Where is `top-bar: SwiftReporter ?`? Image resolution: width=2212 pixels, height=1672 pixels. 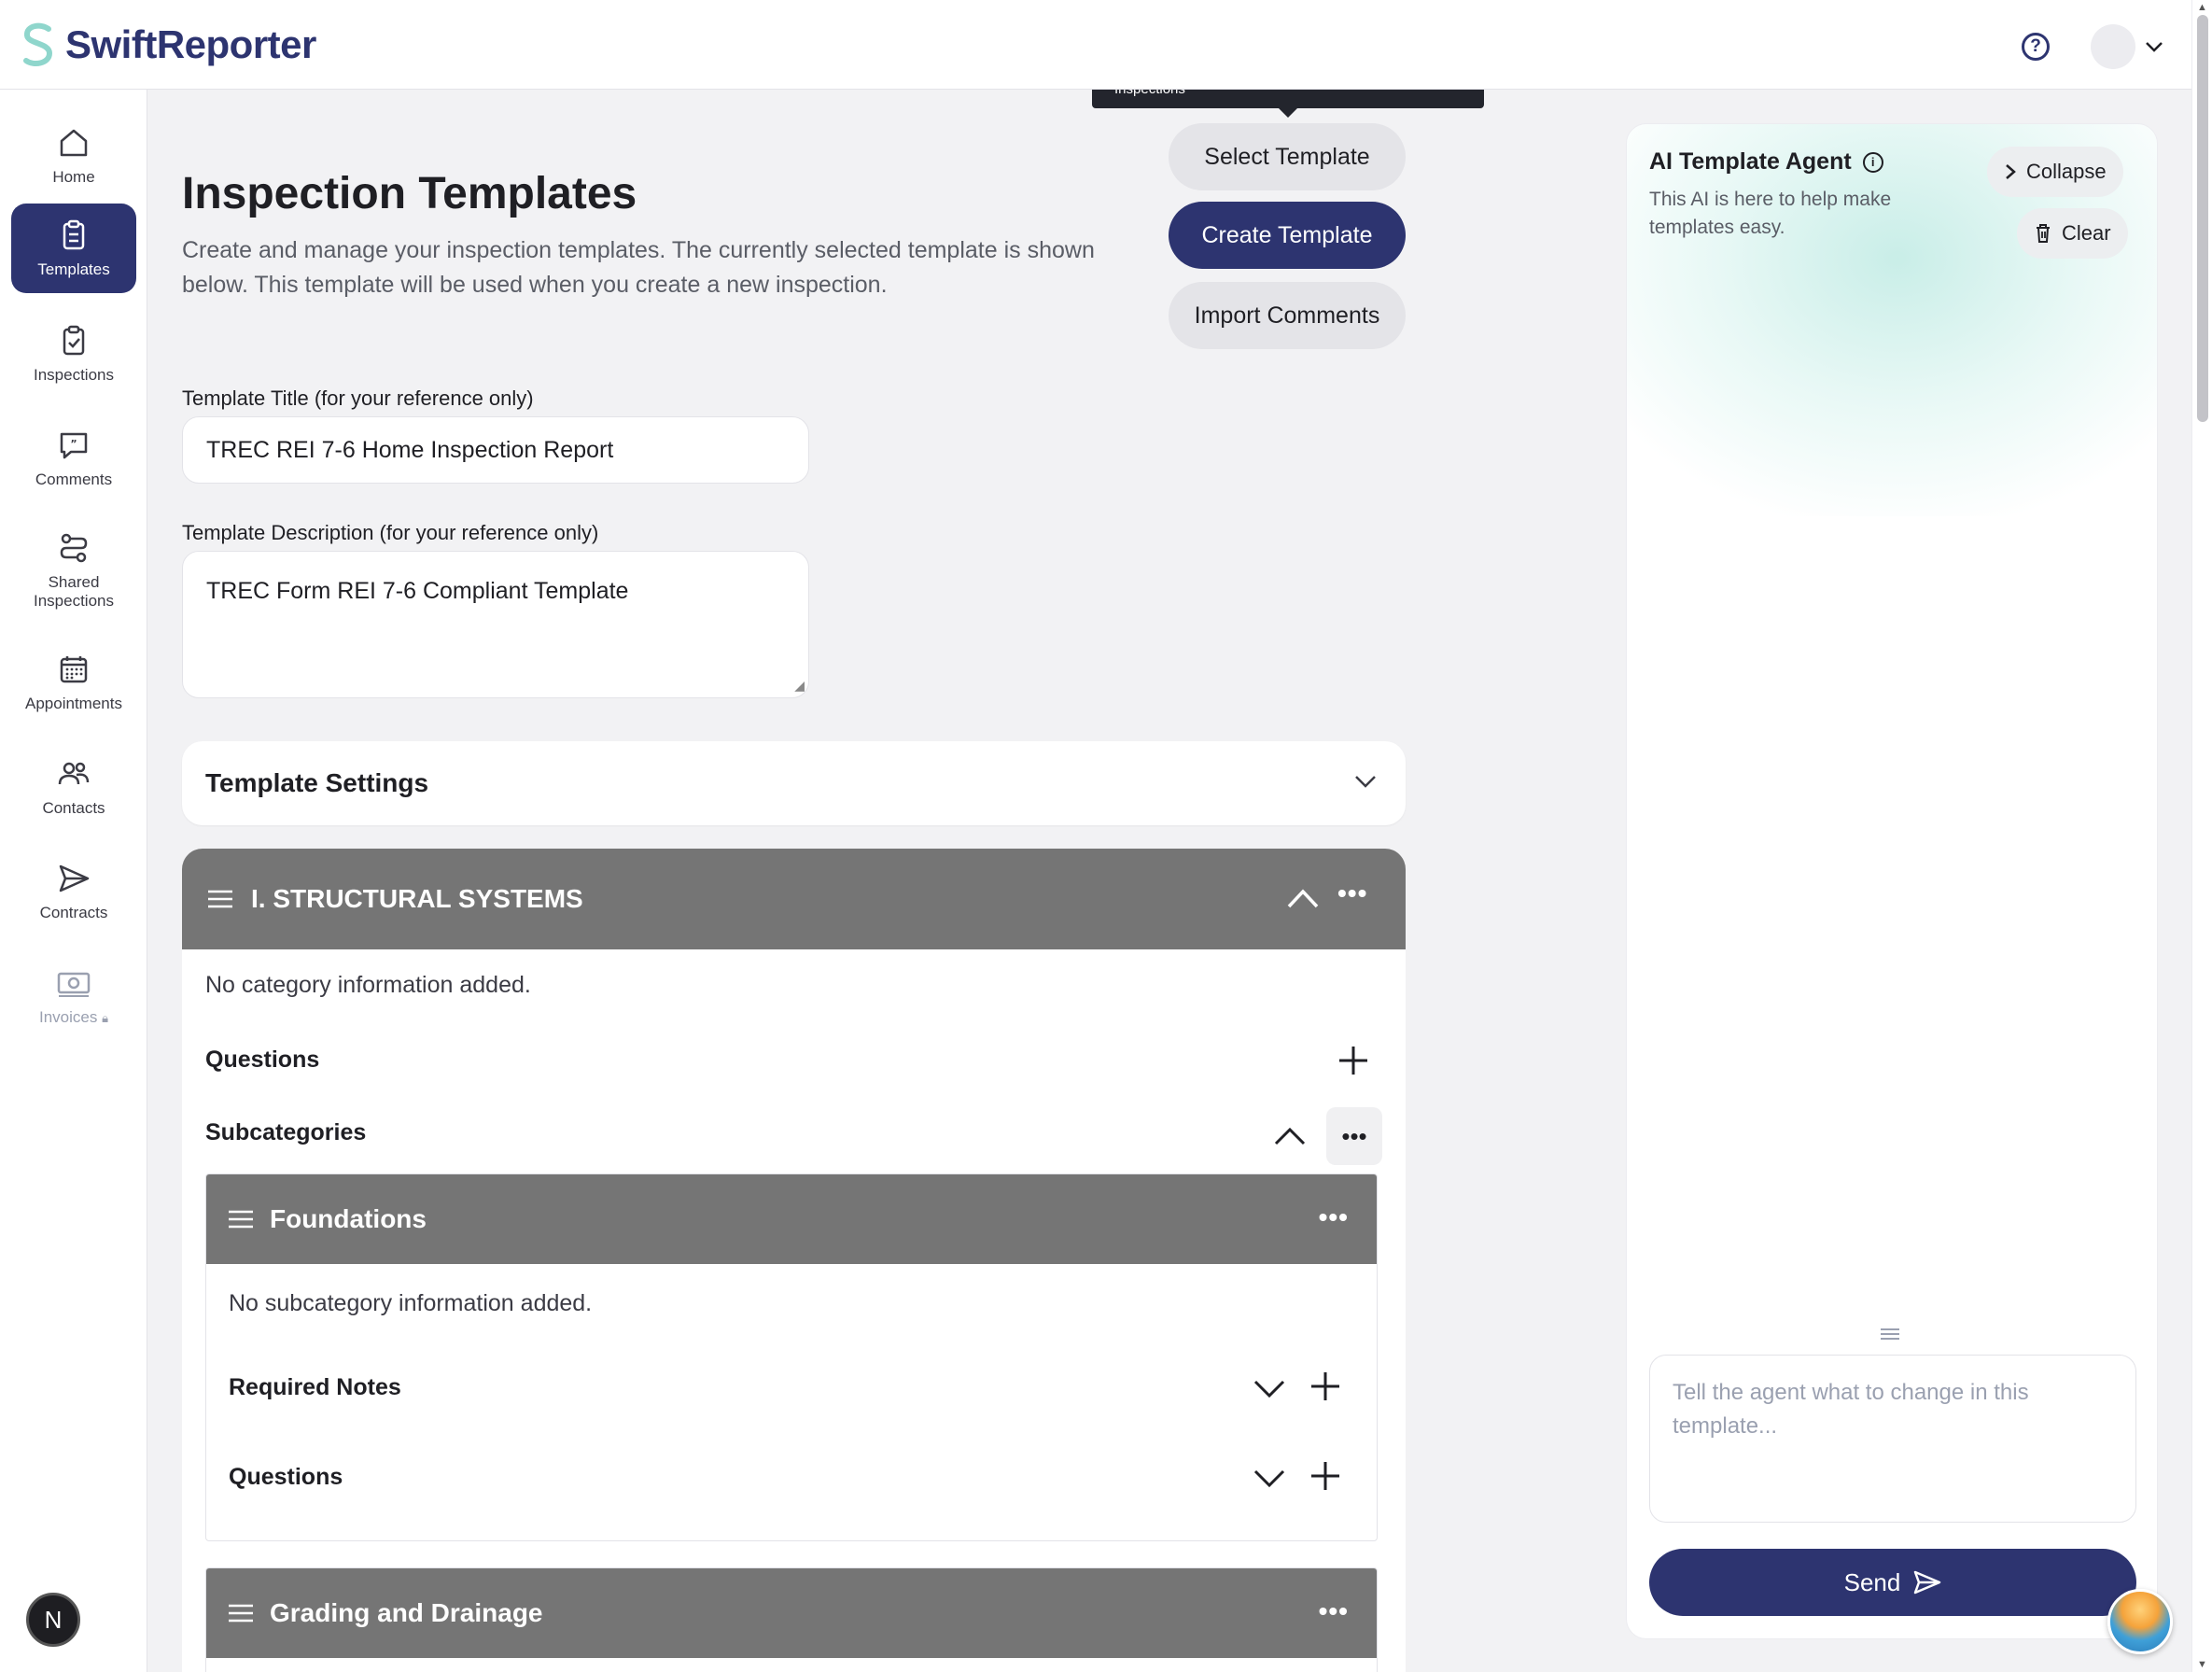
top-bar: SwiftReporter ? is located at coordinates (1095, 45).